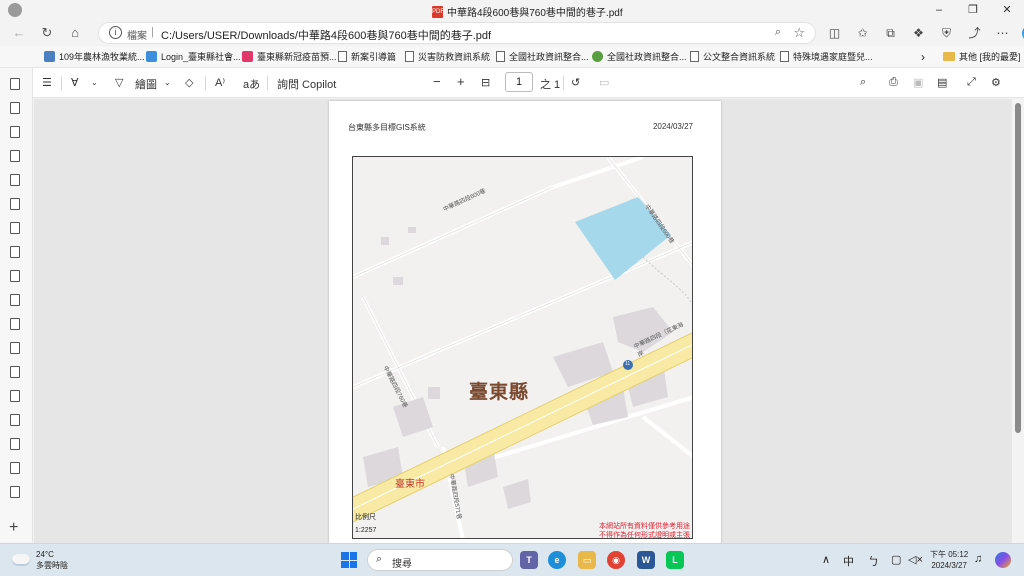 The width and height of the screenshot is (1024, 576). What do you see at coordinates (251, 84) in the screenshot?
I see `translate-icon: aあ` at bounding box center [251, 84].